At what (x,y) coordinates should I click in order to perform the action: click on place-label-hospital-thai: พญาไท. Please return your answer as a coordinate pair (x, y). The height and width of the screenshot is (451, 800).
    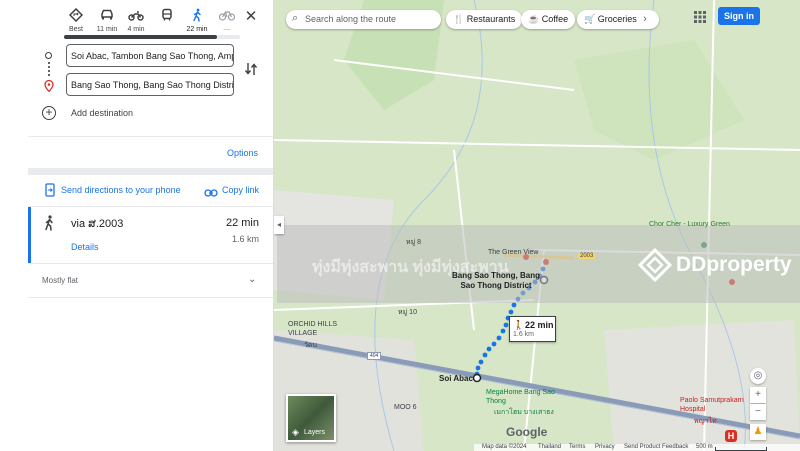
    Looking at the image, I should click on (705, 421).